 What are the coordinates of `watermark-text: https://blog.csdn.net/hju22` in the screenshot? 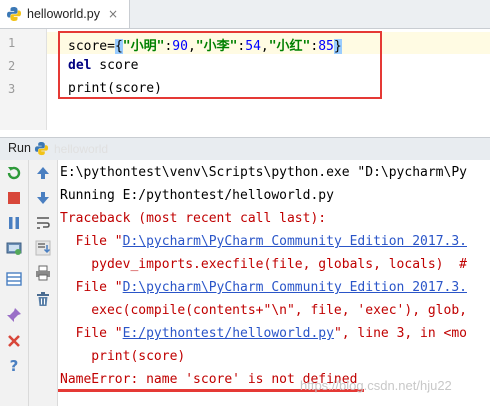 It's located at (376, 385).